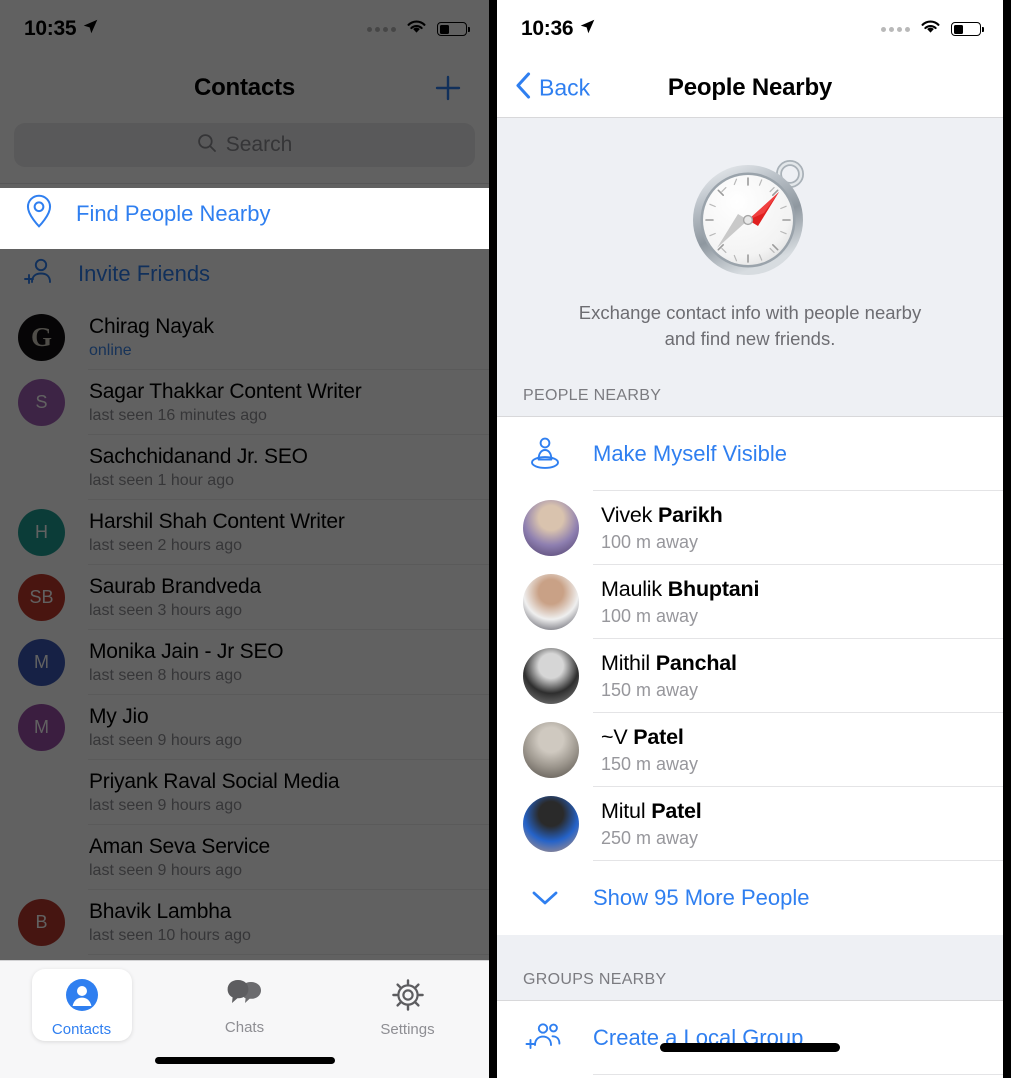 The image size is (1011, 1078). I want to click on person-name: Vivek Parikh, so click(662, 515).